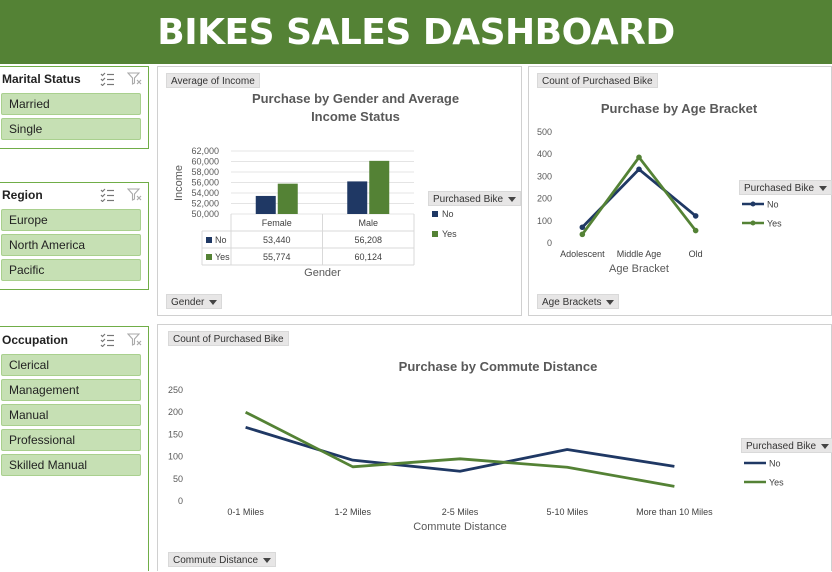  What do you see at coordinates (35, 340) in the screenshot?
I see `slicer-title: Occupation` at bounding box center [35, 340].